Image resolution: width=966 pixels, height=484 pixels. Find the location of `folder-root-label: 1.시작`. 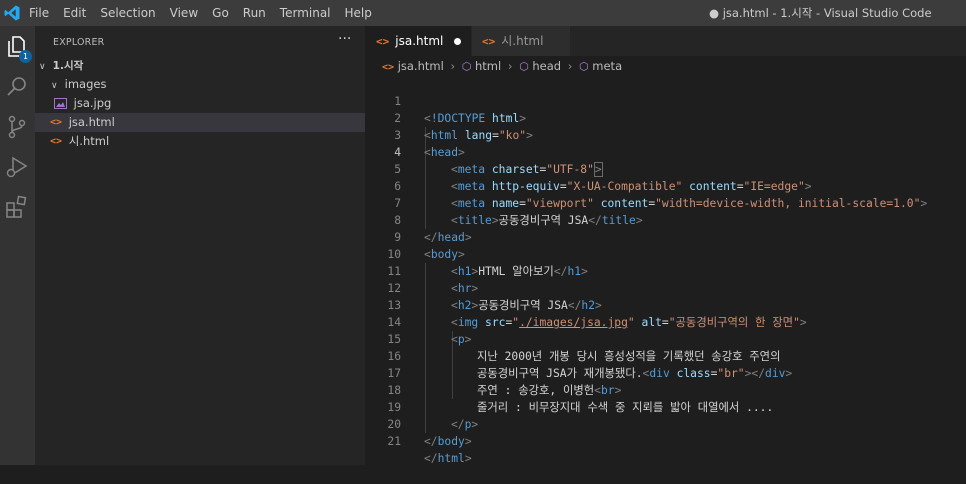

folder-root-label: 1.시작 is located at coordinates (68, 66).